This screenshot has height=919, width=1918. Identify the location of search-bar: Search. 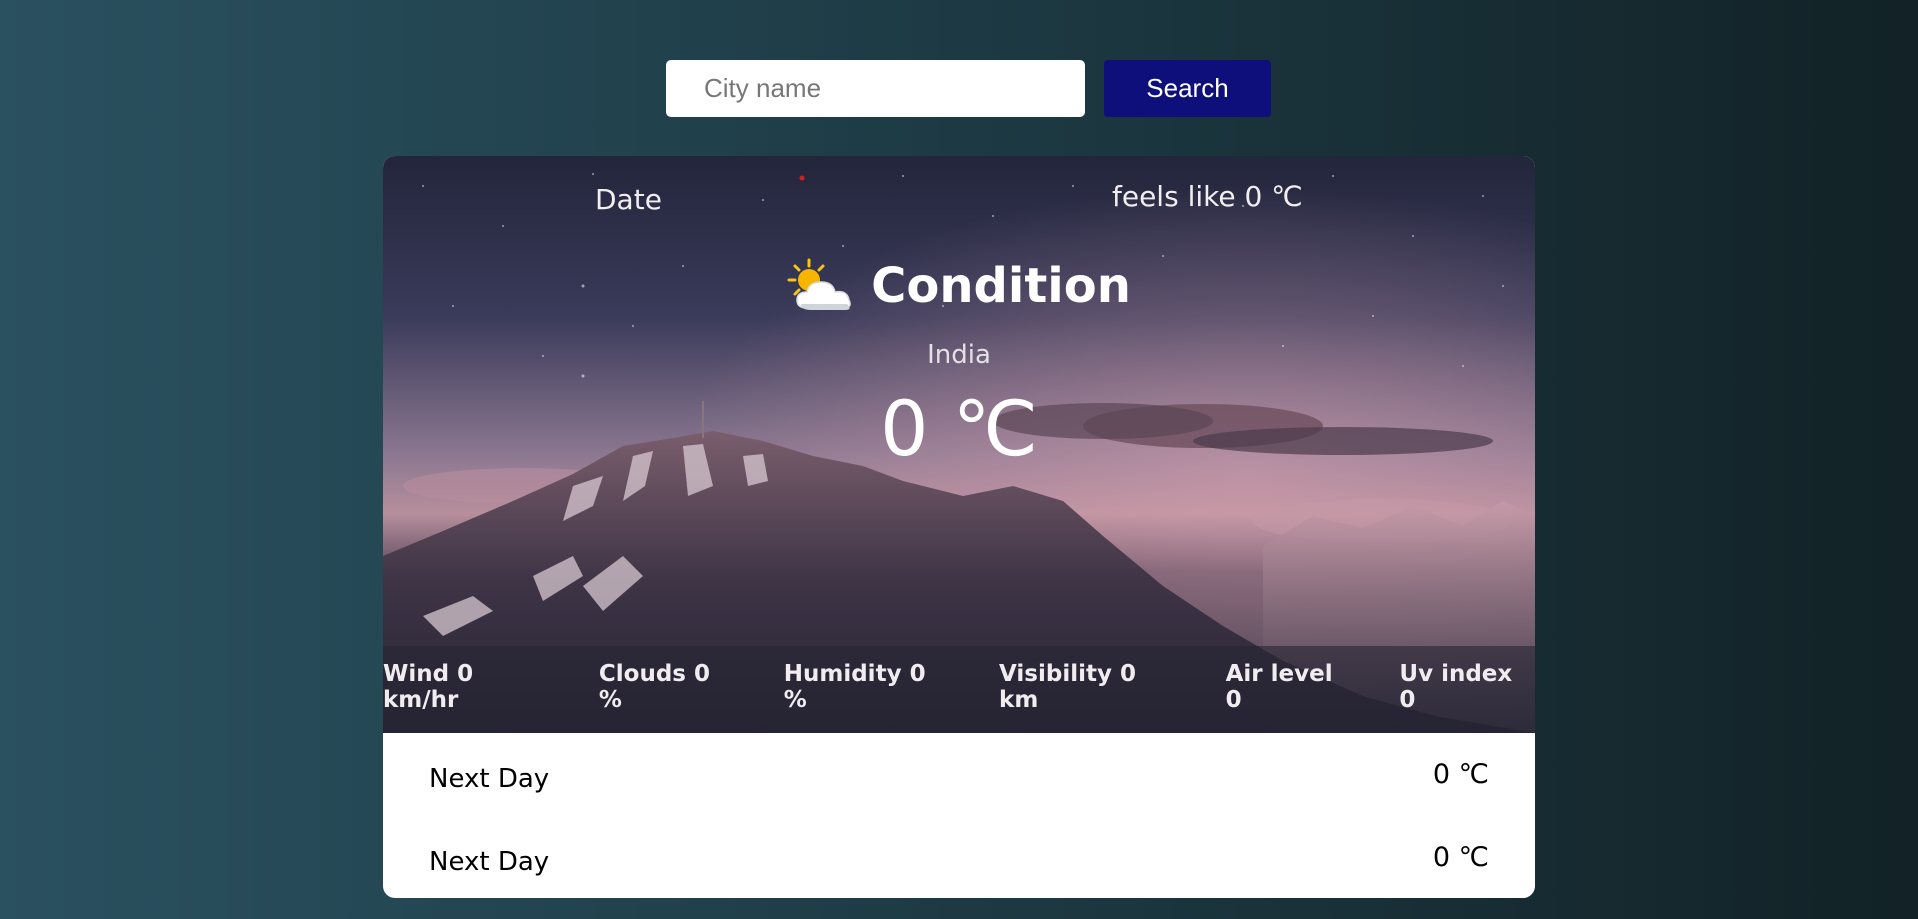
(968, 88).